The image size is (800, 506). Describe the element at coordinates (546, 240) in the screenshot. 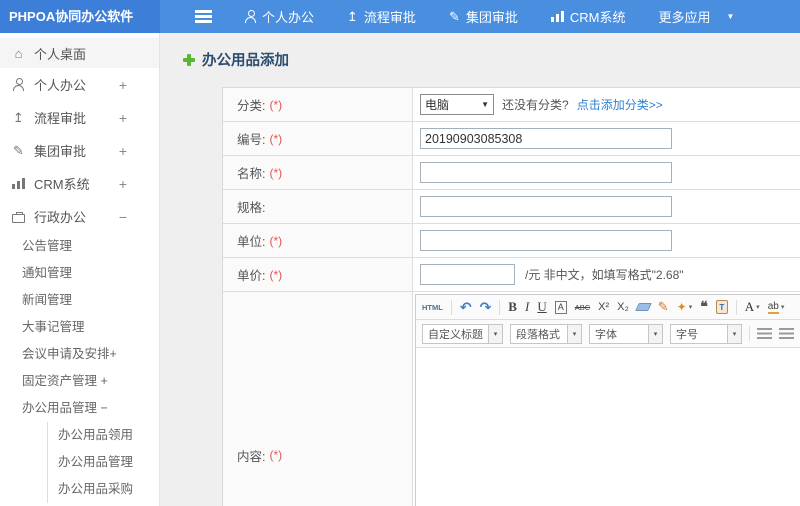

I see `unit-input` at that location.